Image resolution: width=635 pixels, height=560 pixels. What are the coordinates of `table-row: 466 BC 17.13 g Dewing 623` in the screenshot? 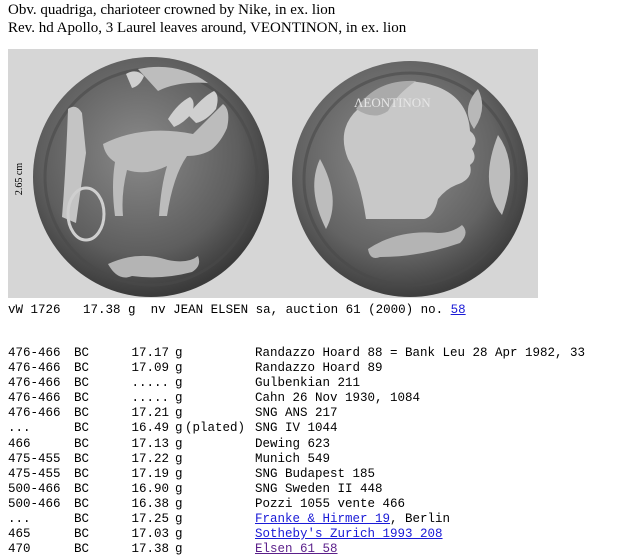 It's located at (296, 444).